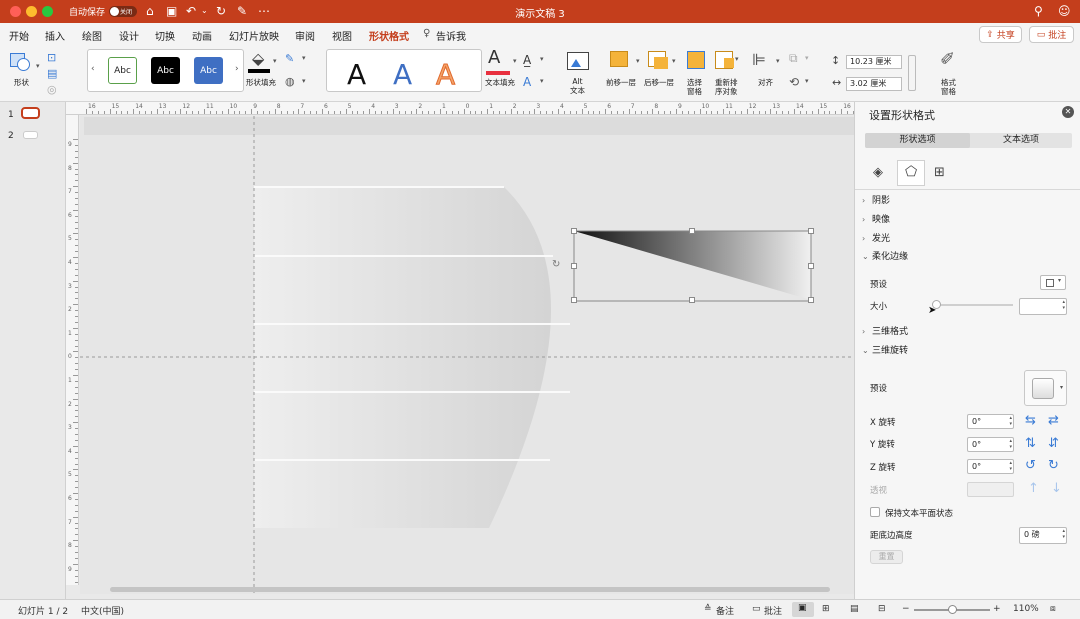  Describe the element at coordinates (878, 172) in the screenshot. I see `fill-line-icon: ◈` at that location.